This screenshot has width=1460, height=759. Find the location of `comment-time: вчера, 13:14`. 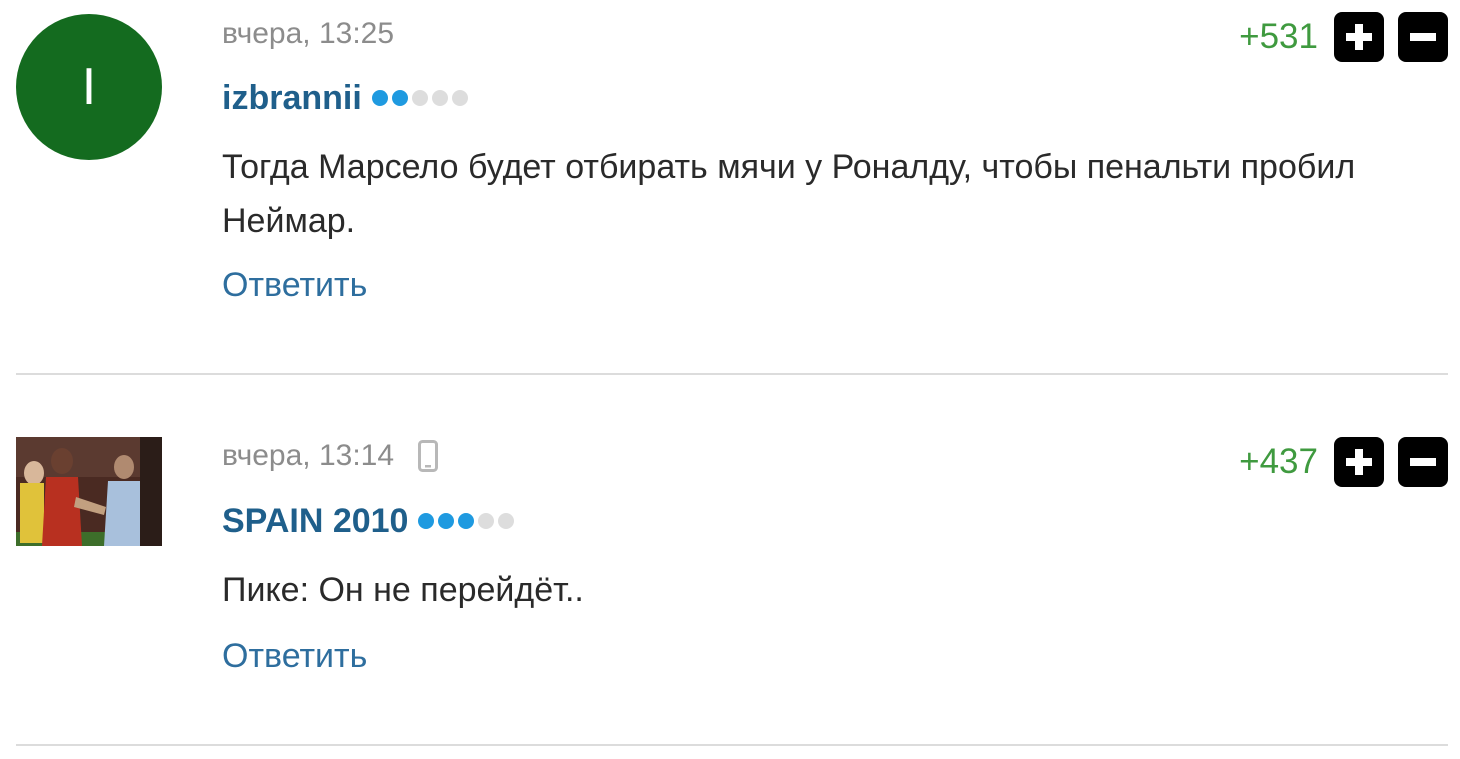

comment-time: вчера, 13:14 is located at coordinates (308, 455).